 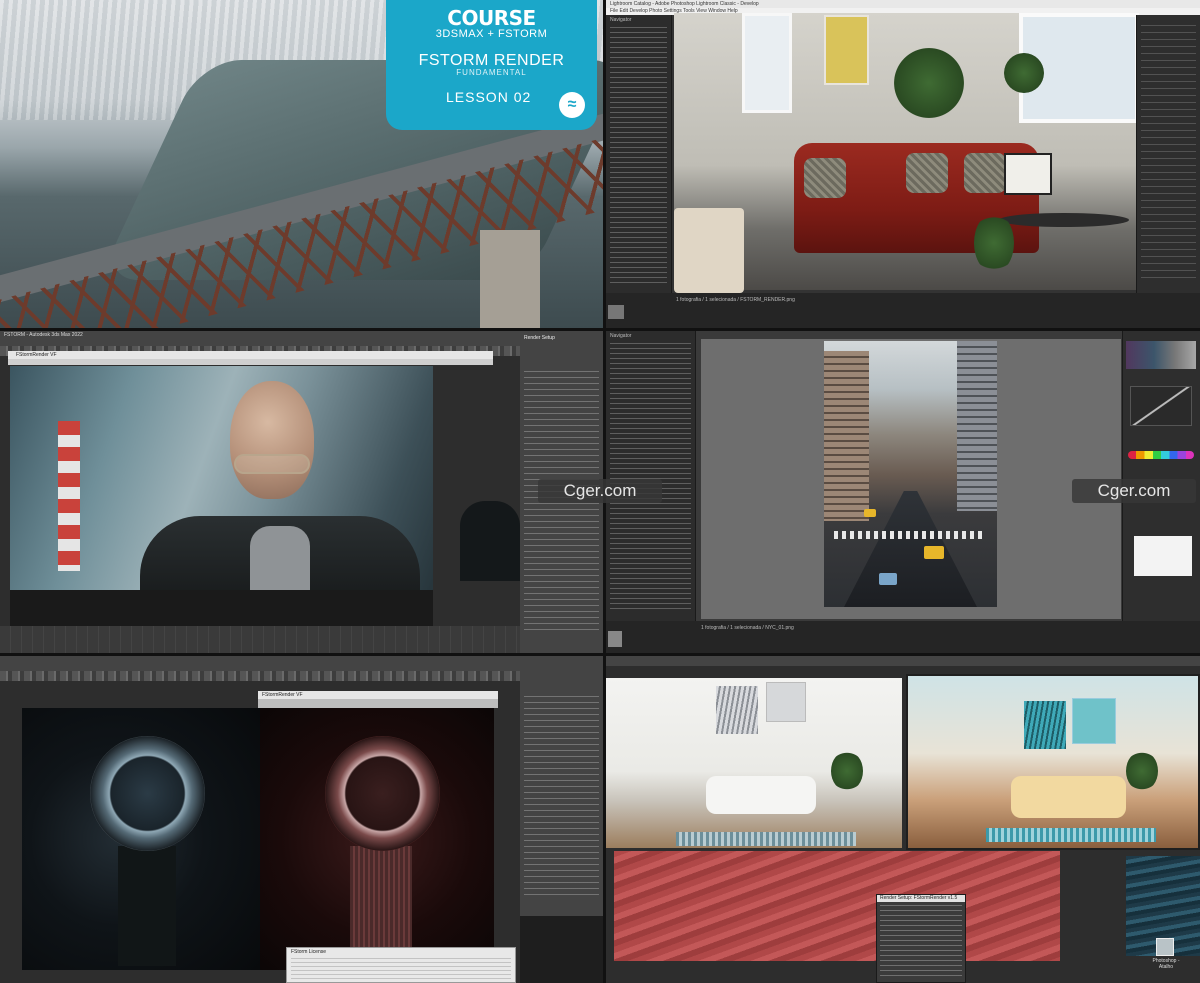 I want to click on nyc-street-render, so click(x=910, y=474).